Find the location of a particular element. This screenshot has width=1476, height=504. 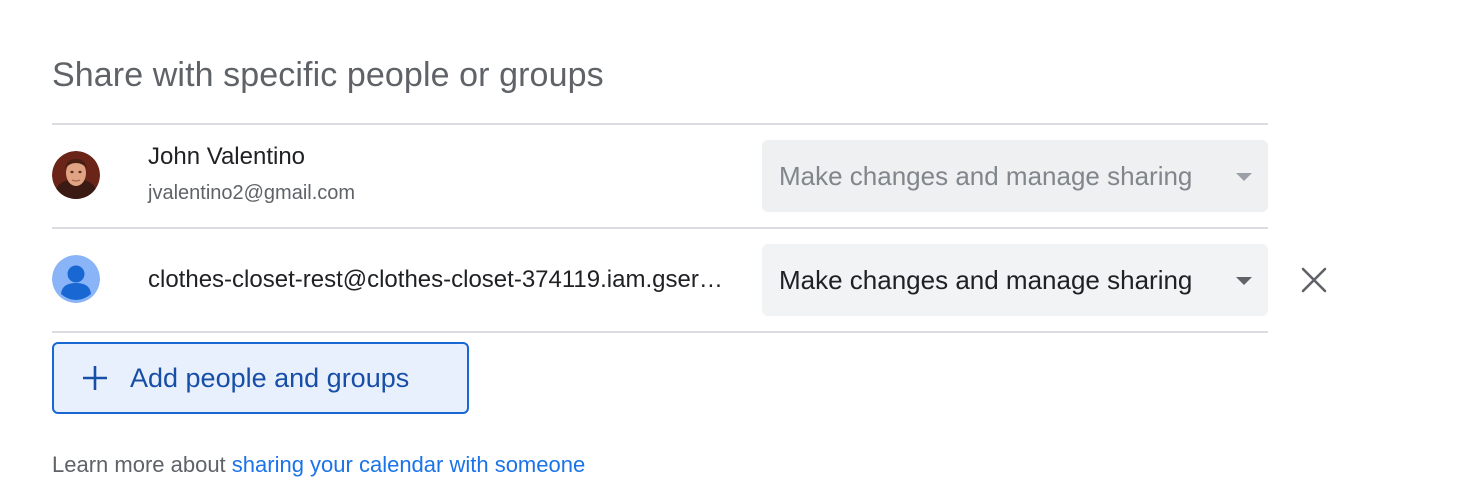

plus-icon is located at coordinates (95, 378).